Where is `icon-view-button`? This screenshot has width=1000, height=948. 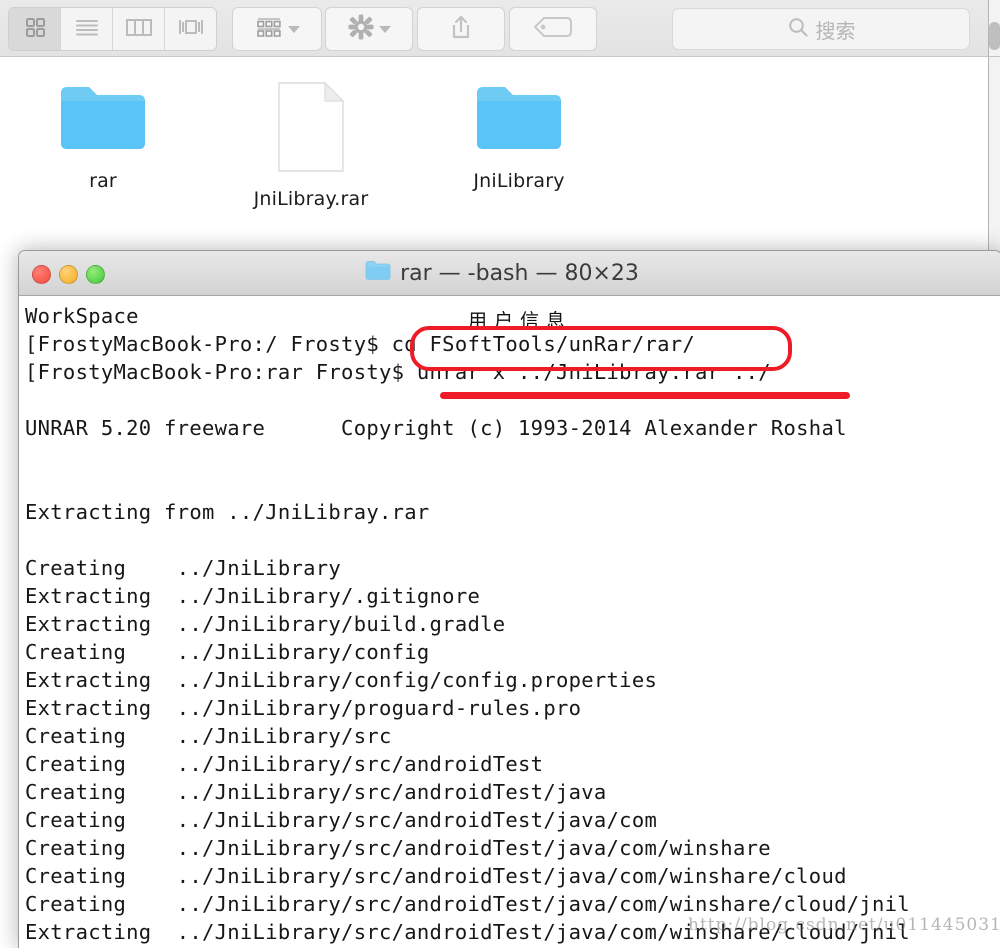
icon-view-button is located at coordinates (35, 29).